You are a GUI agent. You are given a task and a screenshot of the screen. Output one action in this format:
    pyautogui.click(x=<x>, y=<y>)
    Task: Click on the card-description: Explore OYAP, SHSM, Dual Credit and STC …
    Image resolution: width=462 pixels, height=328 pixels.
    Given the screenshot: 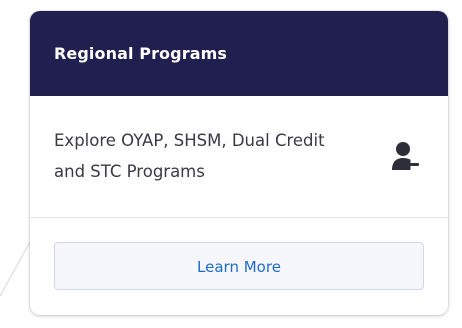 What is the action you would take?
    pyautogui.click(x=189, y=156)
    